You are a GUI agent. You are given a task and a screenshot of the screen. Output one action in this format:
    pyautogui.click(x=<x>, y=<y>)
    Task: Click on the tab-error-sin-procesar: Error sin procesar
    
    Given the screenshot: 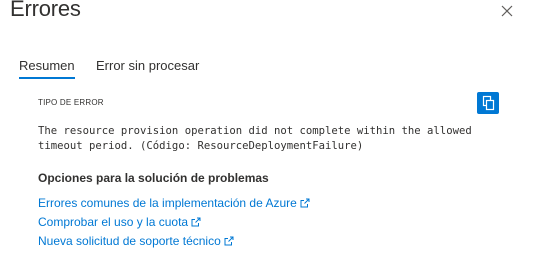 What is the action you would take?
    pyautogui.click(x=147, y=68)
    